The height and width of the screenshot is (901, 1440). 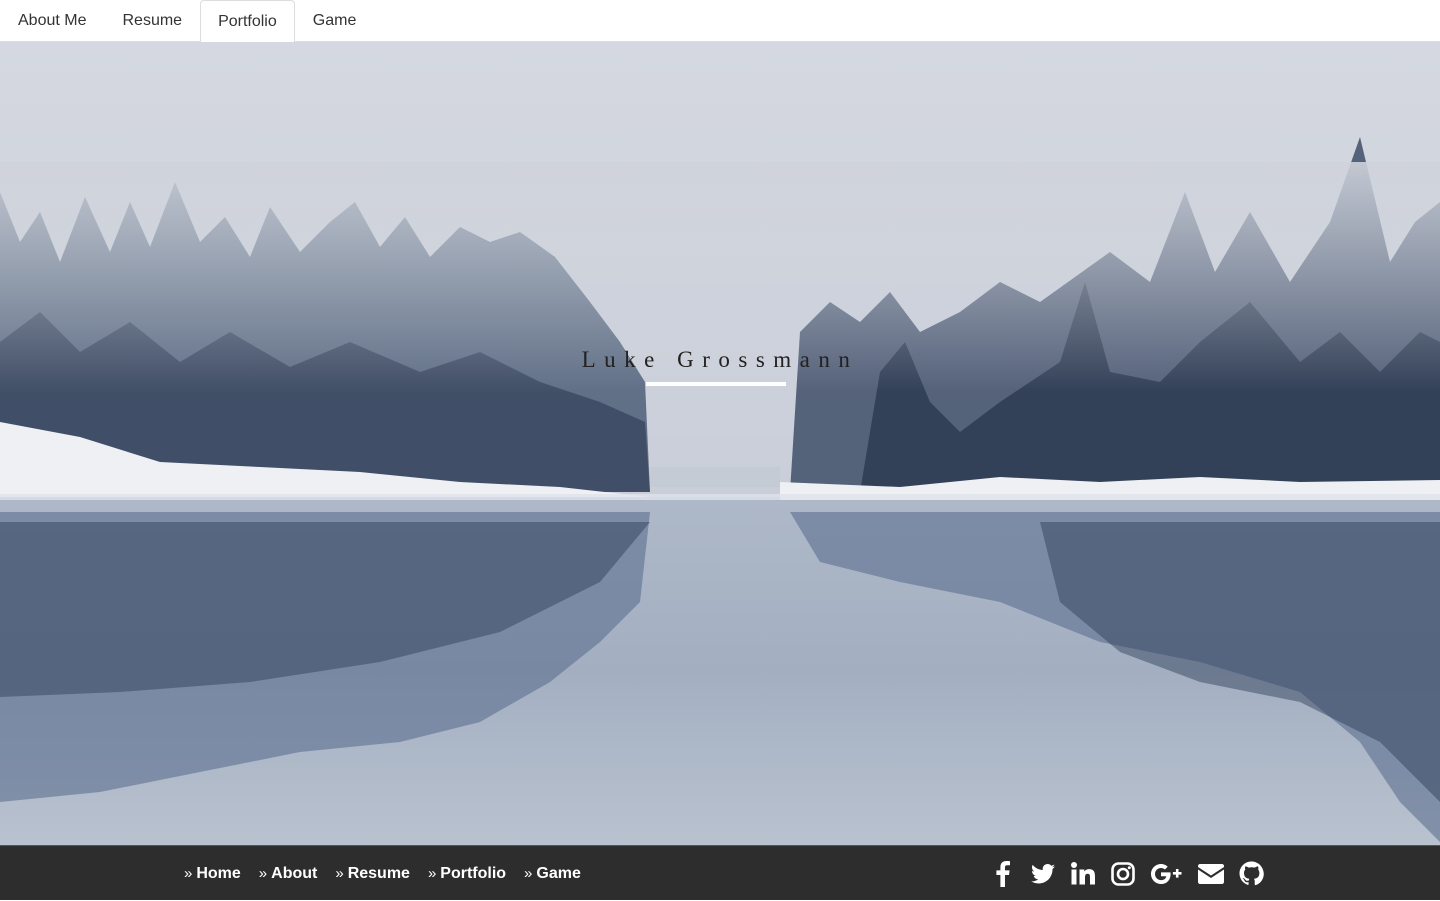 What do you see at coordinates (473, 873) in the screenshot?
I see `footer-link-label: Portfolio` at bounding box center [473, 873].